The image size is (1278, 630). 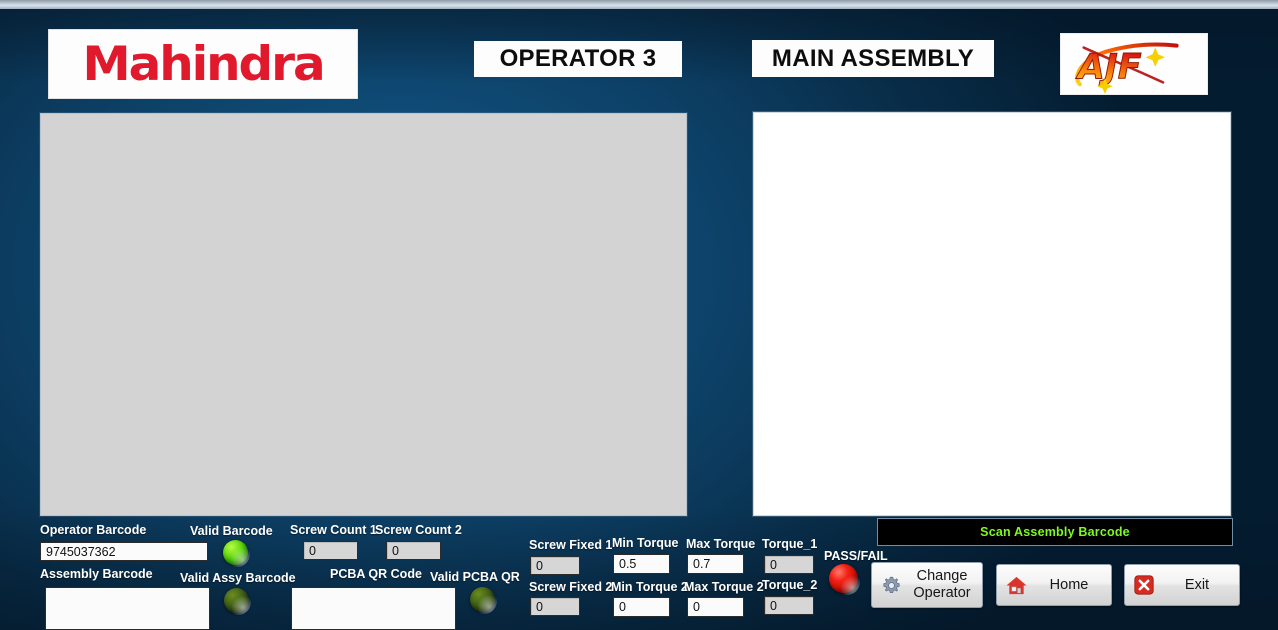 I want to click on home-icon, so click(x=1016, y=585).